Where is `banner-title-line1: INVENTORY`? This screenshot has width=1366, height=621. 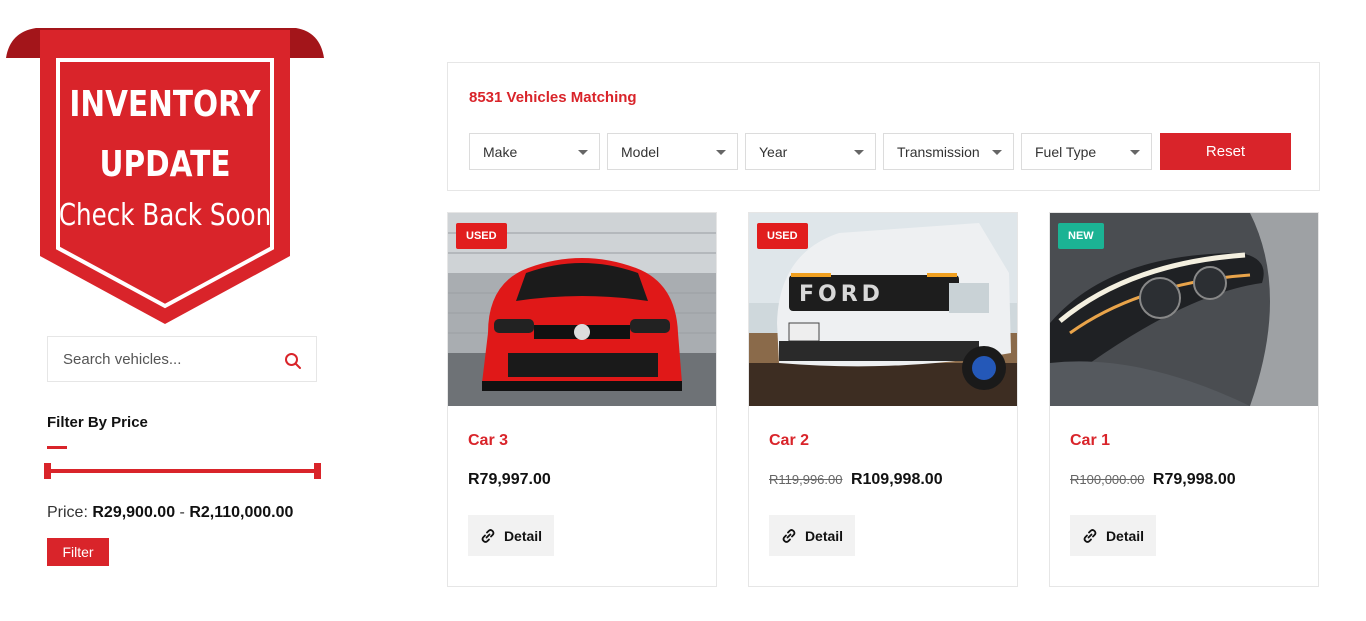
banner-title-line1: INVENTORY is located at coordinates (165, 104).